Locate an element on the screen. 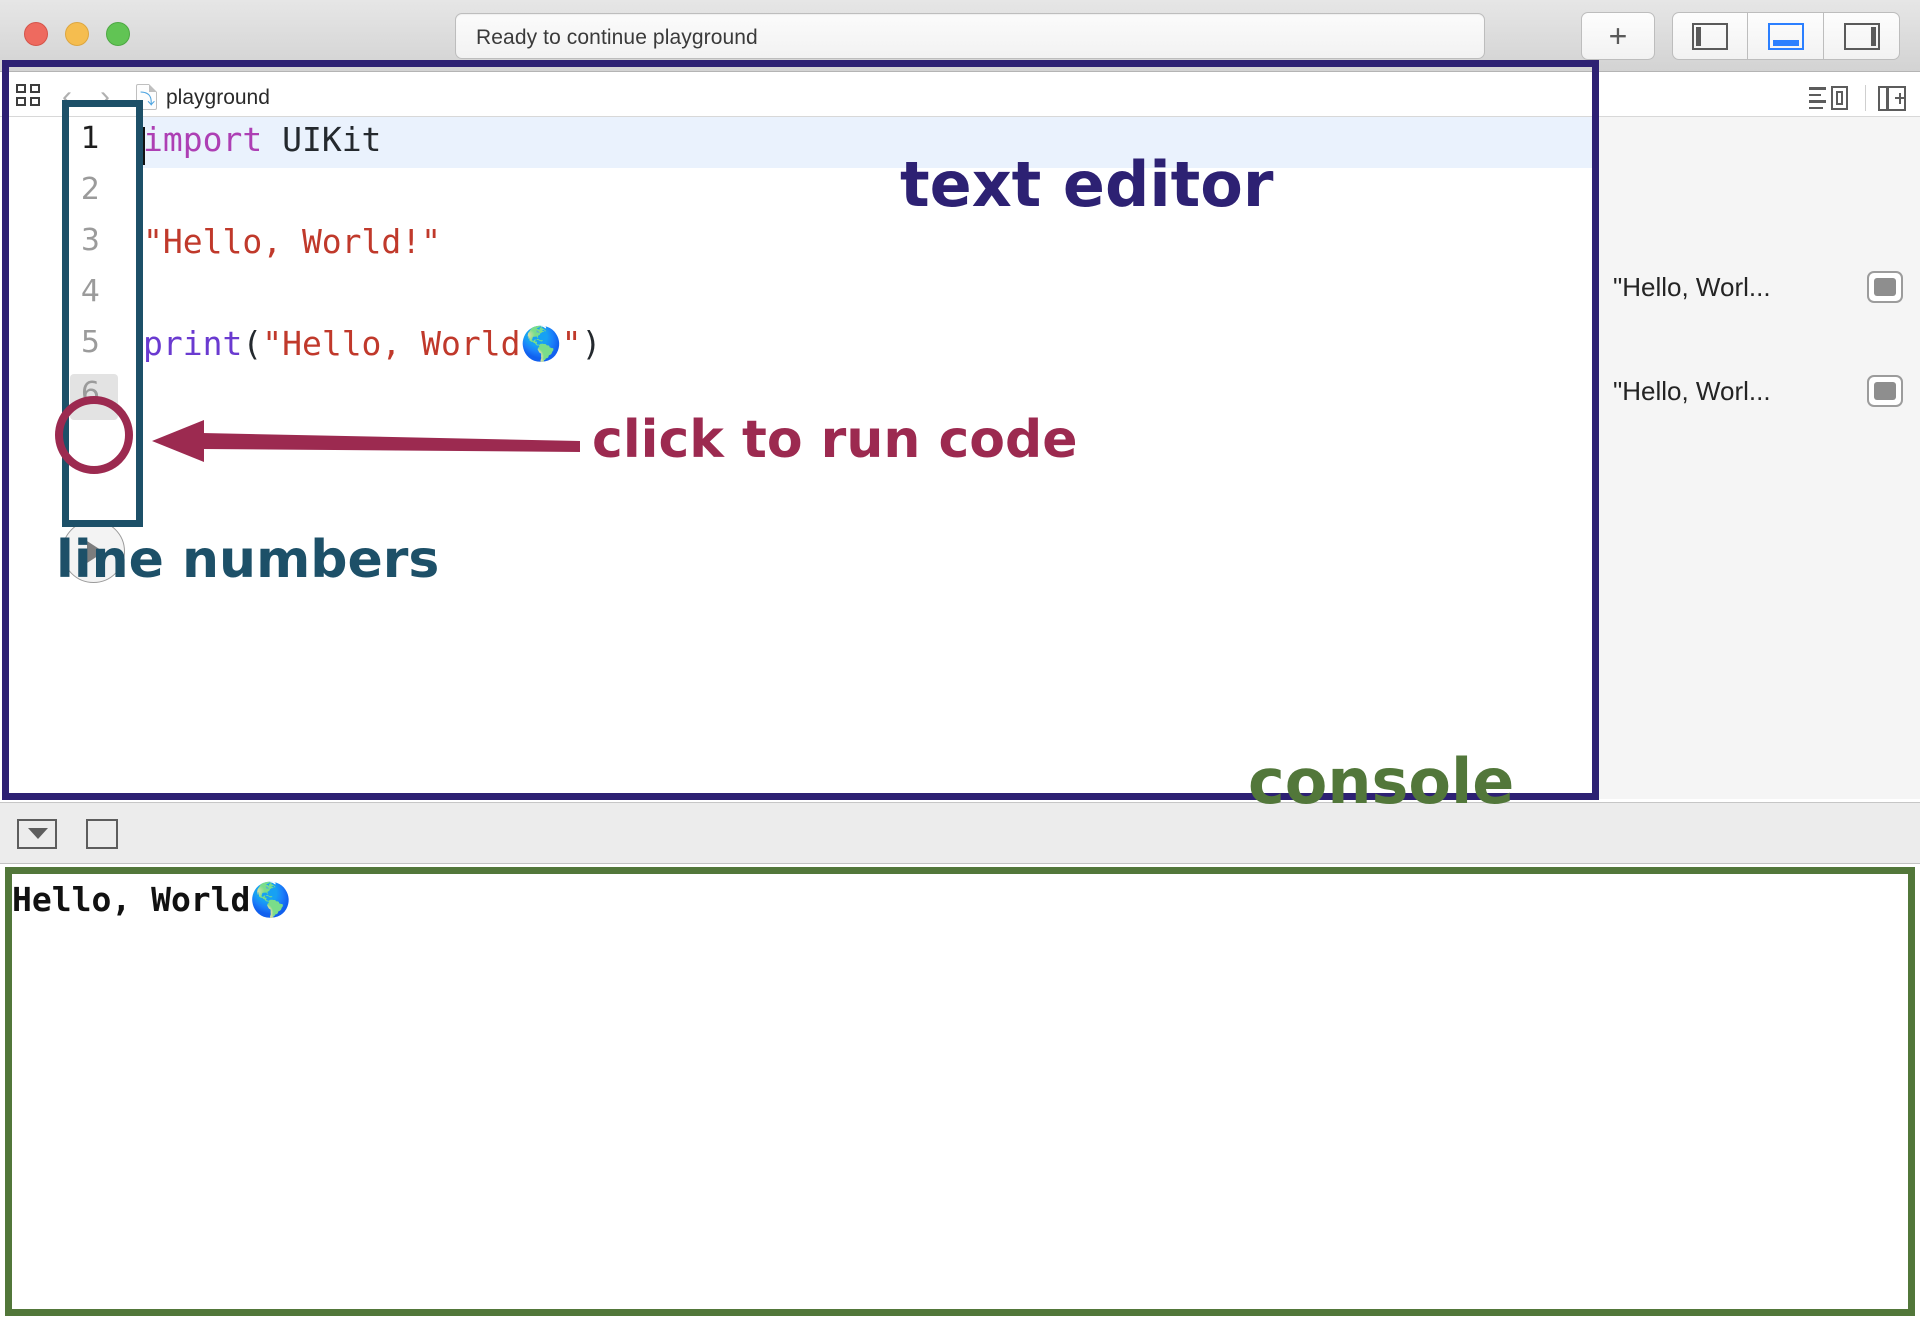 The width and height of the screenshot is (1920, 1330). sidebar-box-icon is located at coordinates (1839, 98).